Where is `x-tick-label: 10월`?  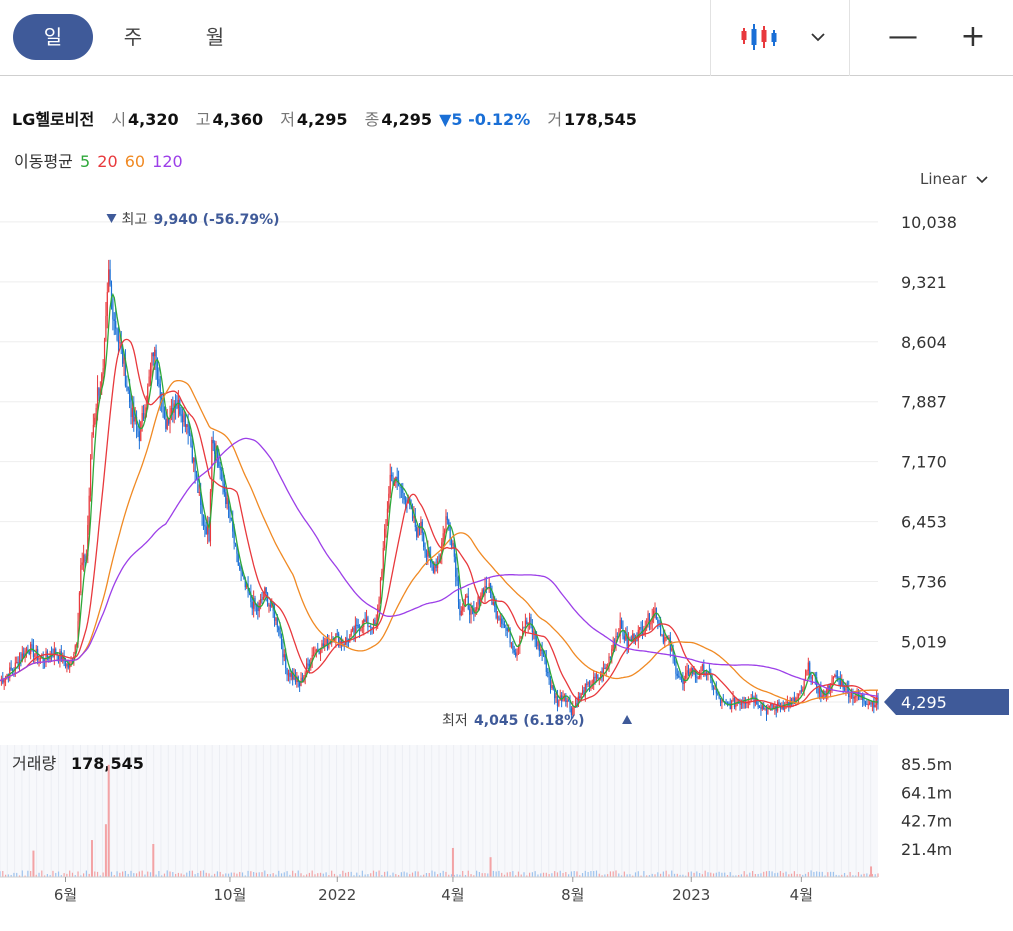
x-tick-label: 10월 is located at coordinates (230, 895).